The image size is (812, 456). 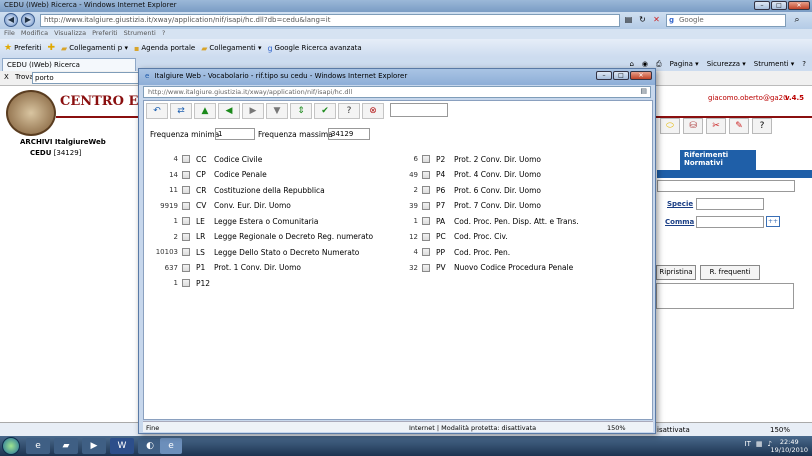 What do you see at coordinates (55, 153) in the screenshot?
I see `archive-item-cedu: CEDU [34129]` at bounding box center [55, 153].